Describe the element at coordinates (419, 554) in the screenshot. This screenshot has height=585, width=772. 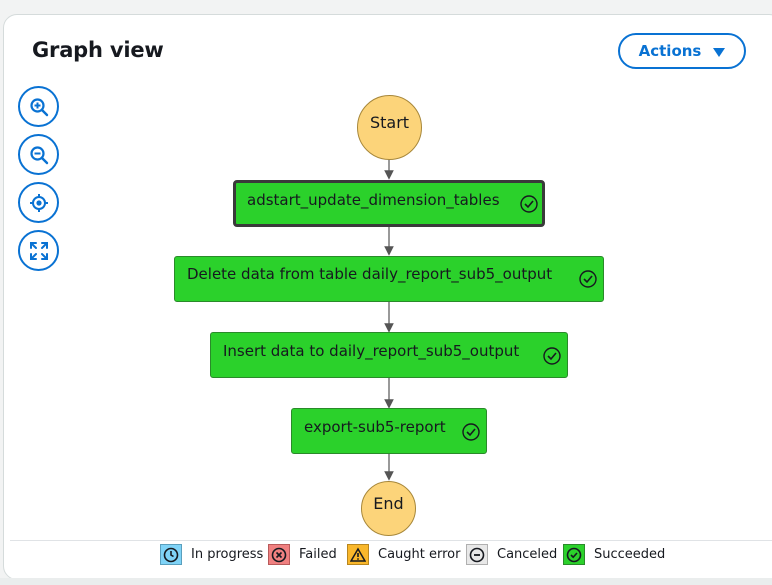
I see `legend-label: Caught error` at that location.